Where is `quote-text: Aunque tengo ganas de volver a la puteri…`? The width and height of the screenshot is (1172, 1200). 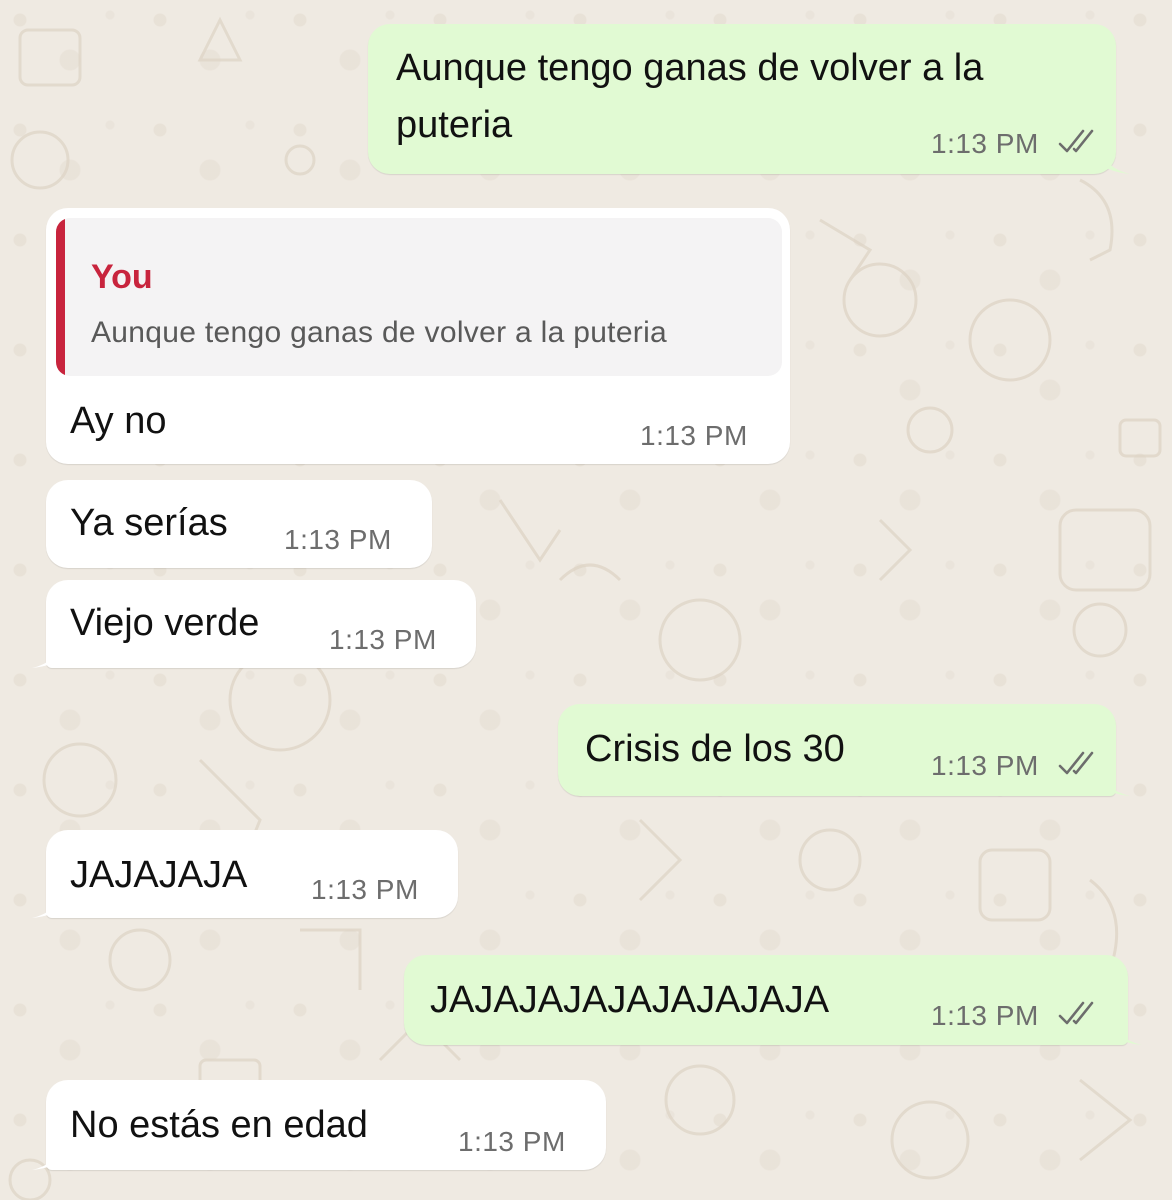 quote-text: Aunque tengo ganas de volver a la puteri… is located at coordinates (379, 332).